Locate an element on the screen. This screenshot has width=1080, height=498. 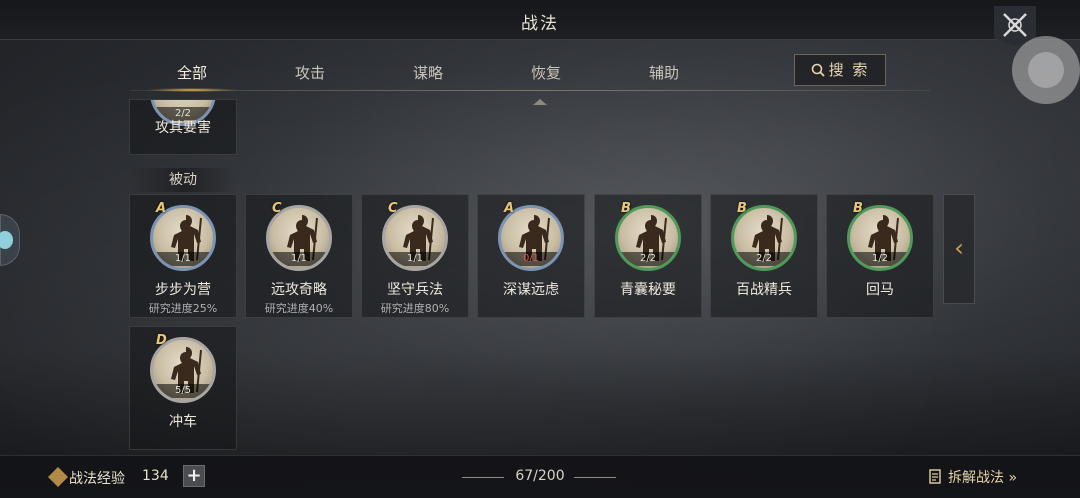
search-icon is located at coordinates (818, 70).